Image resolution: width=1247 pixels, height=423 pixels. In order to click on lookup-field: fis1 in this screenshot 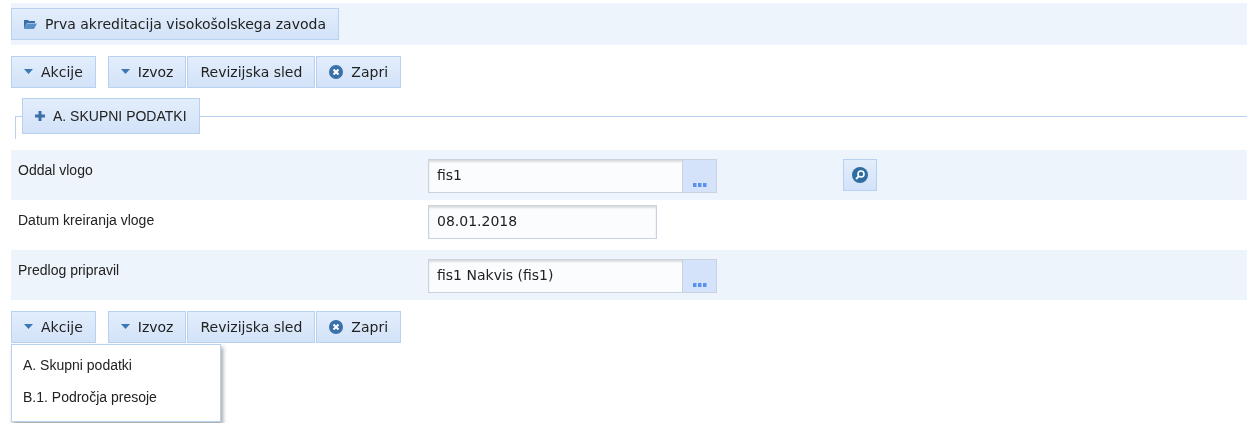, I will do `click(572, 176)`.